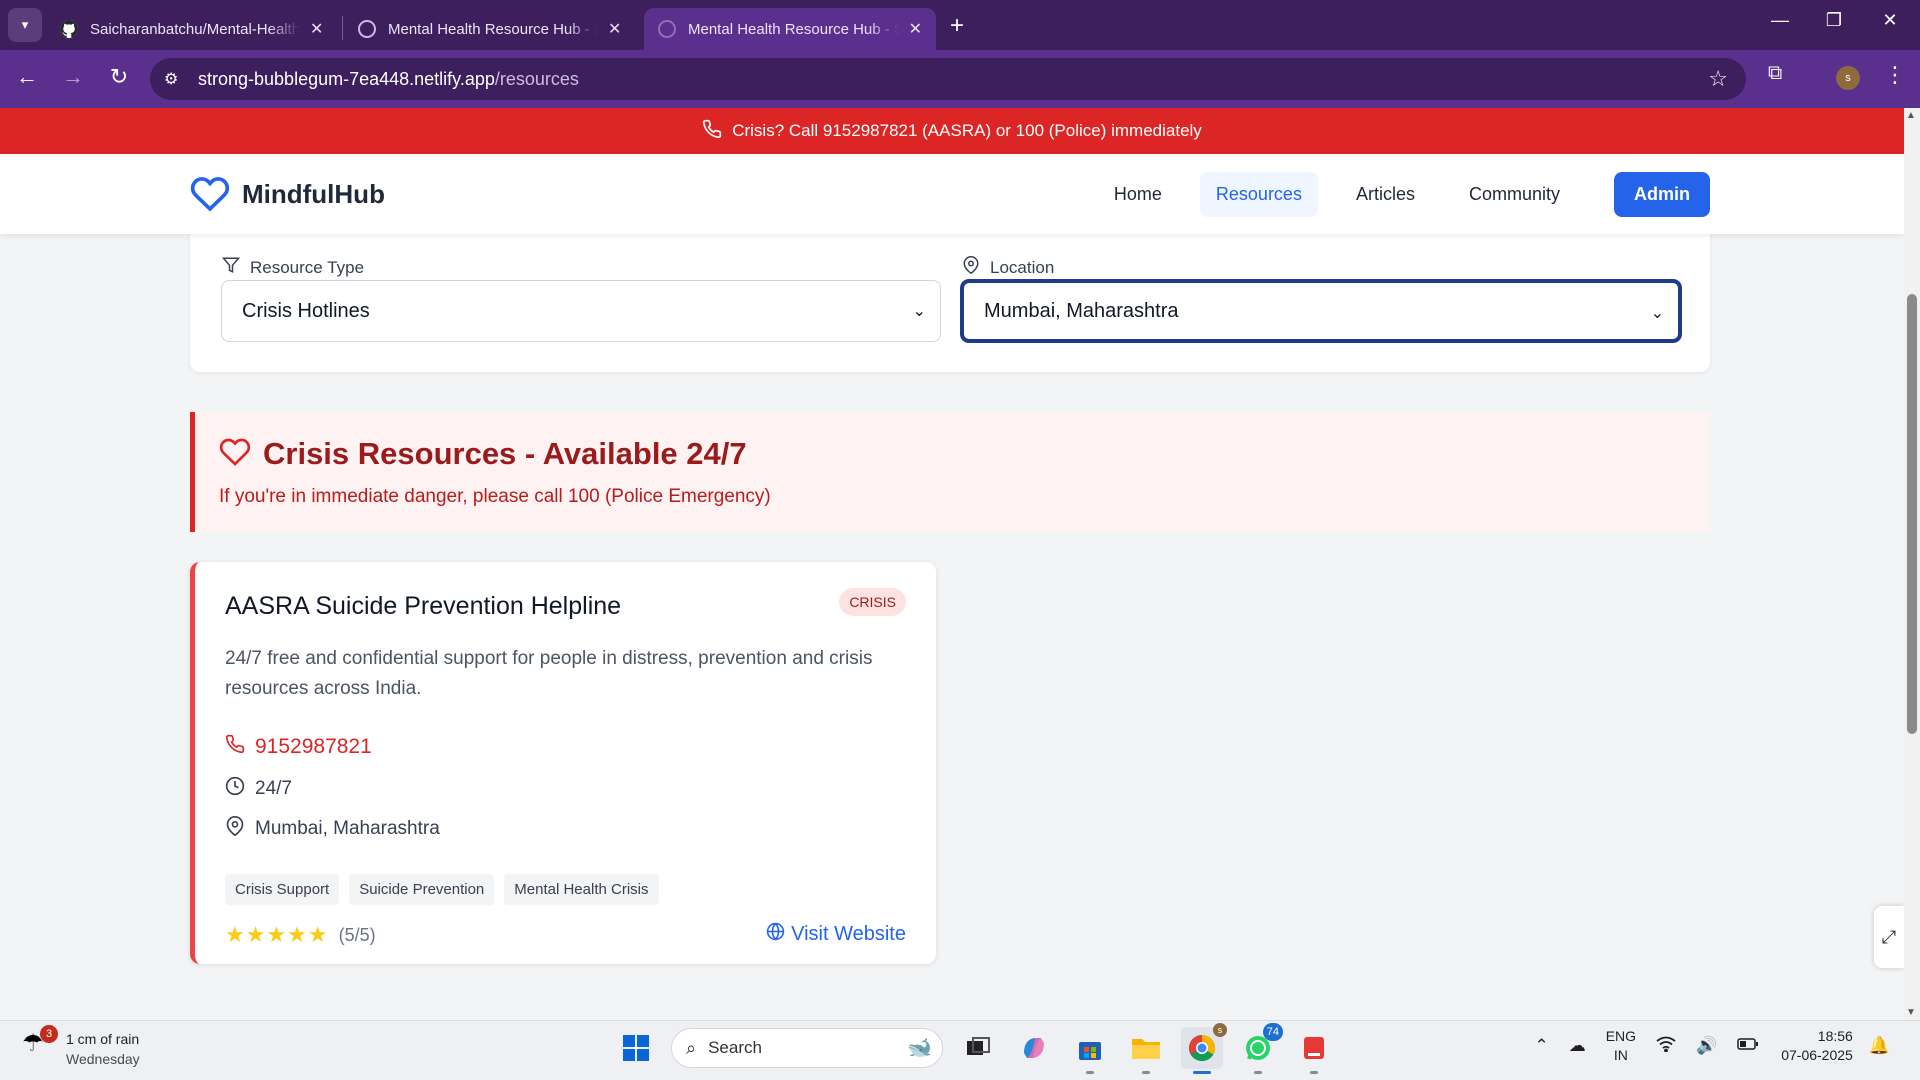 This screenshot has width=1920, height=1080. What do you see at coordinates (81, 1047) in the screenshot?
I see `weather-widget: ☂ 3 1 cm of rain Wednesday` at bounding box center [81, 1047].